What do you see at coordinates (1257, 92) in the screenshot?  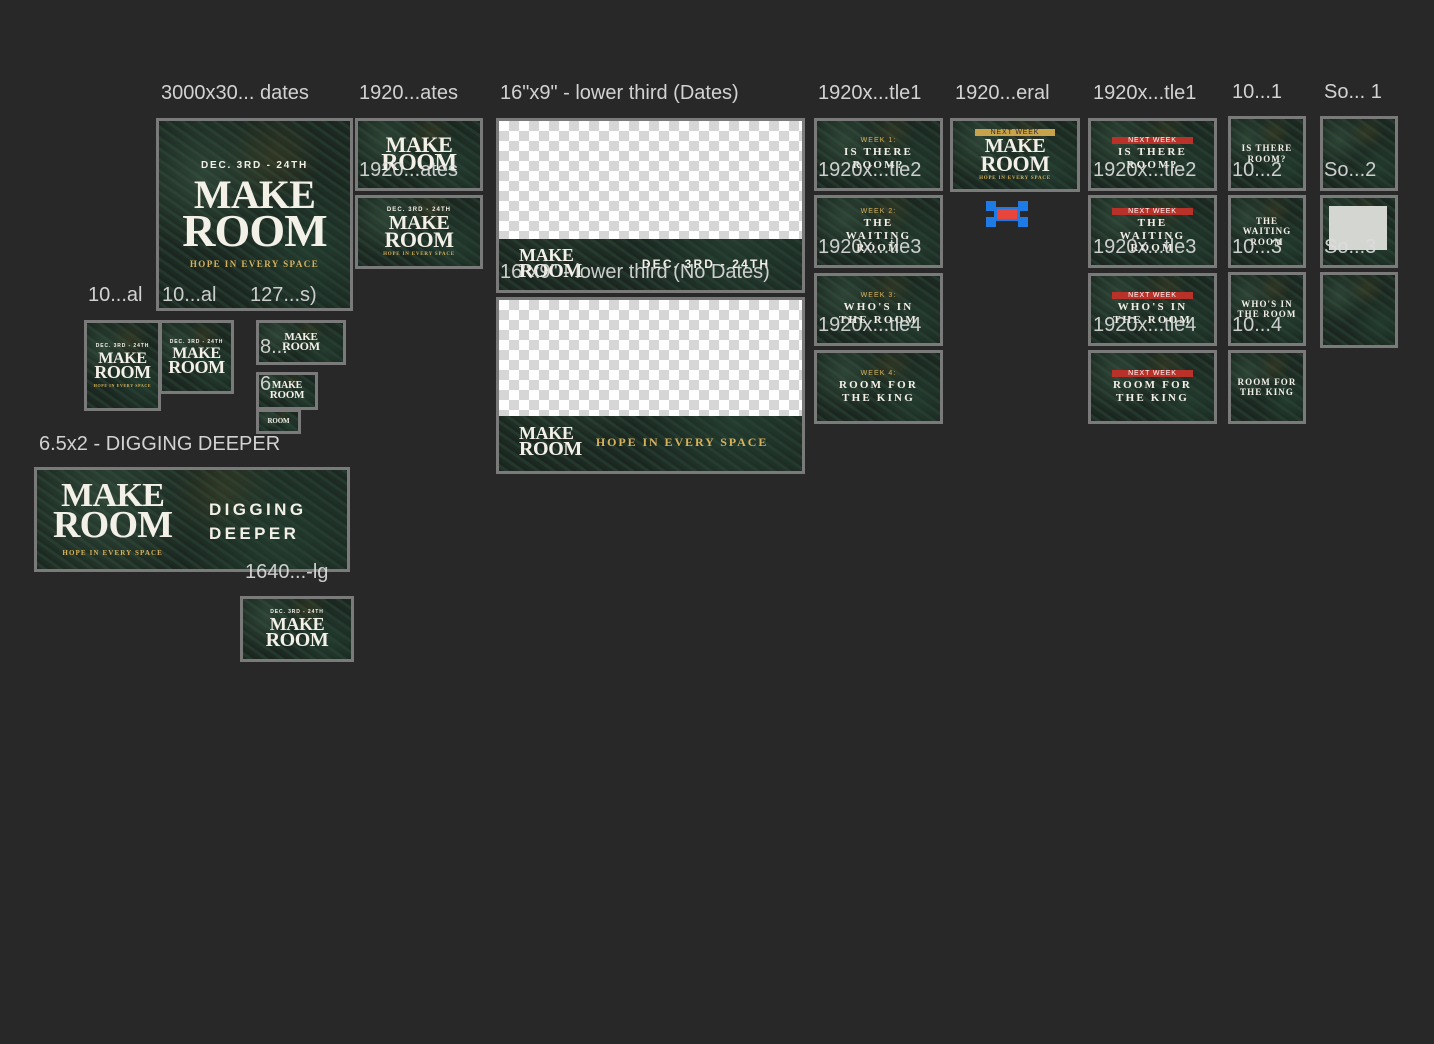 I see `artboard-label-sq1: 10...1` at bounding box center [1257, 92].